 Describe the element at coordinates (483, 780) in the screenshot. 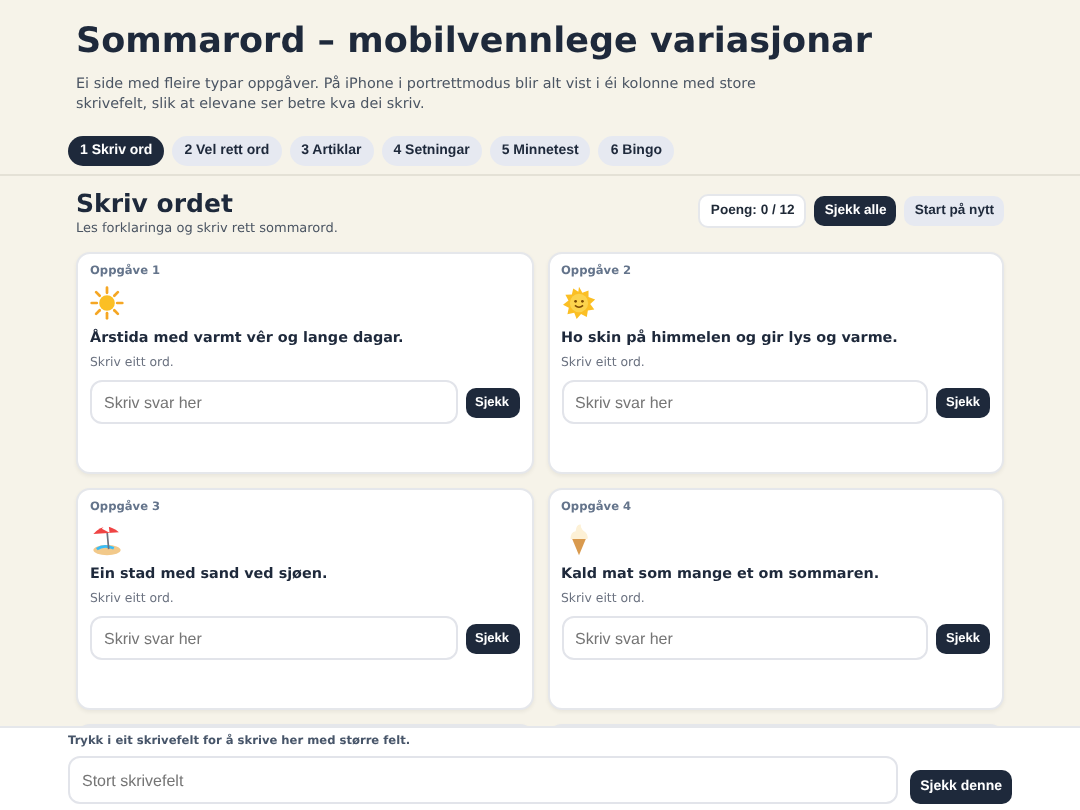

I see `large-input-field: Stort skrivefelt` at that location.